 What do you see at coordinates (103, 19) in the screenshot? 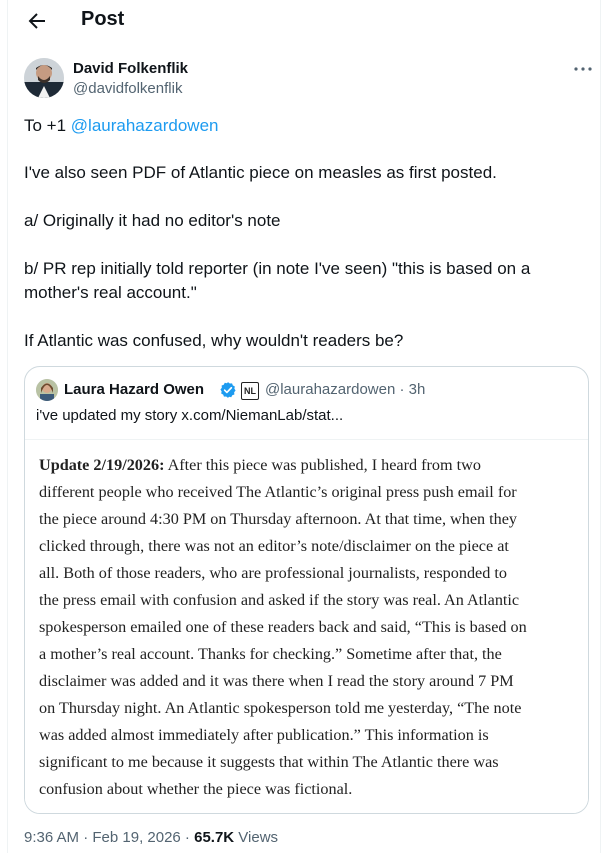
I see `page-title: Post` at bounding box center [103, 19].